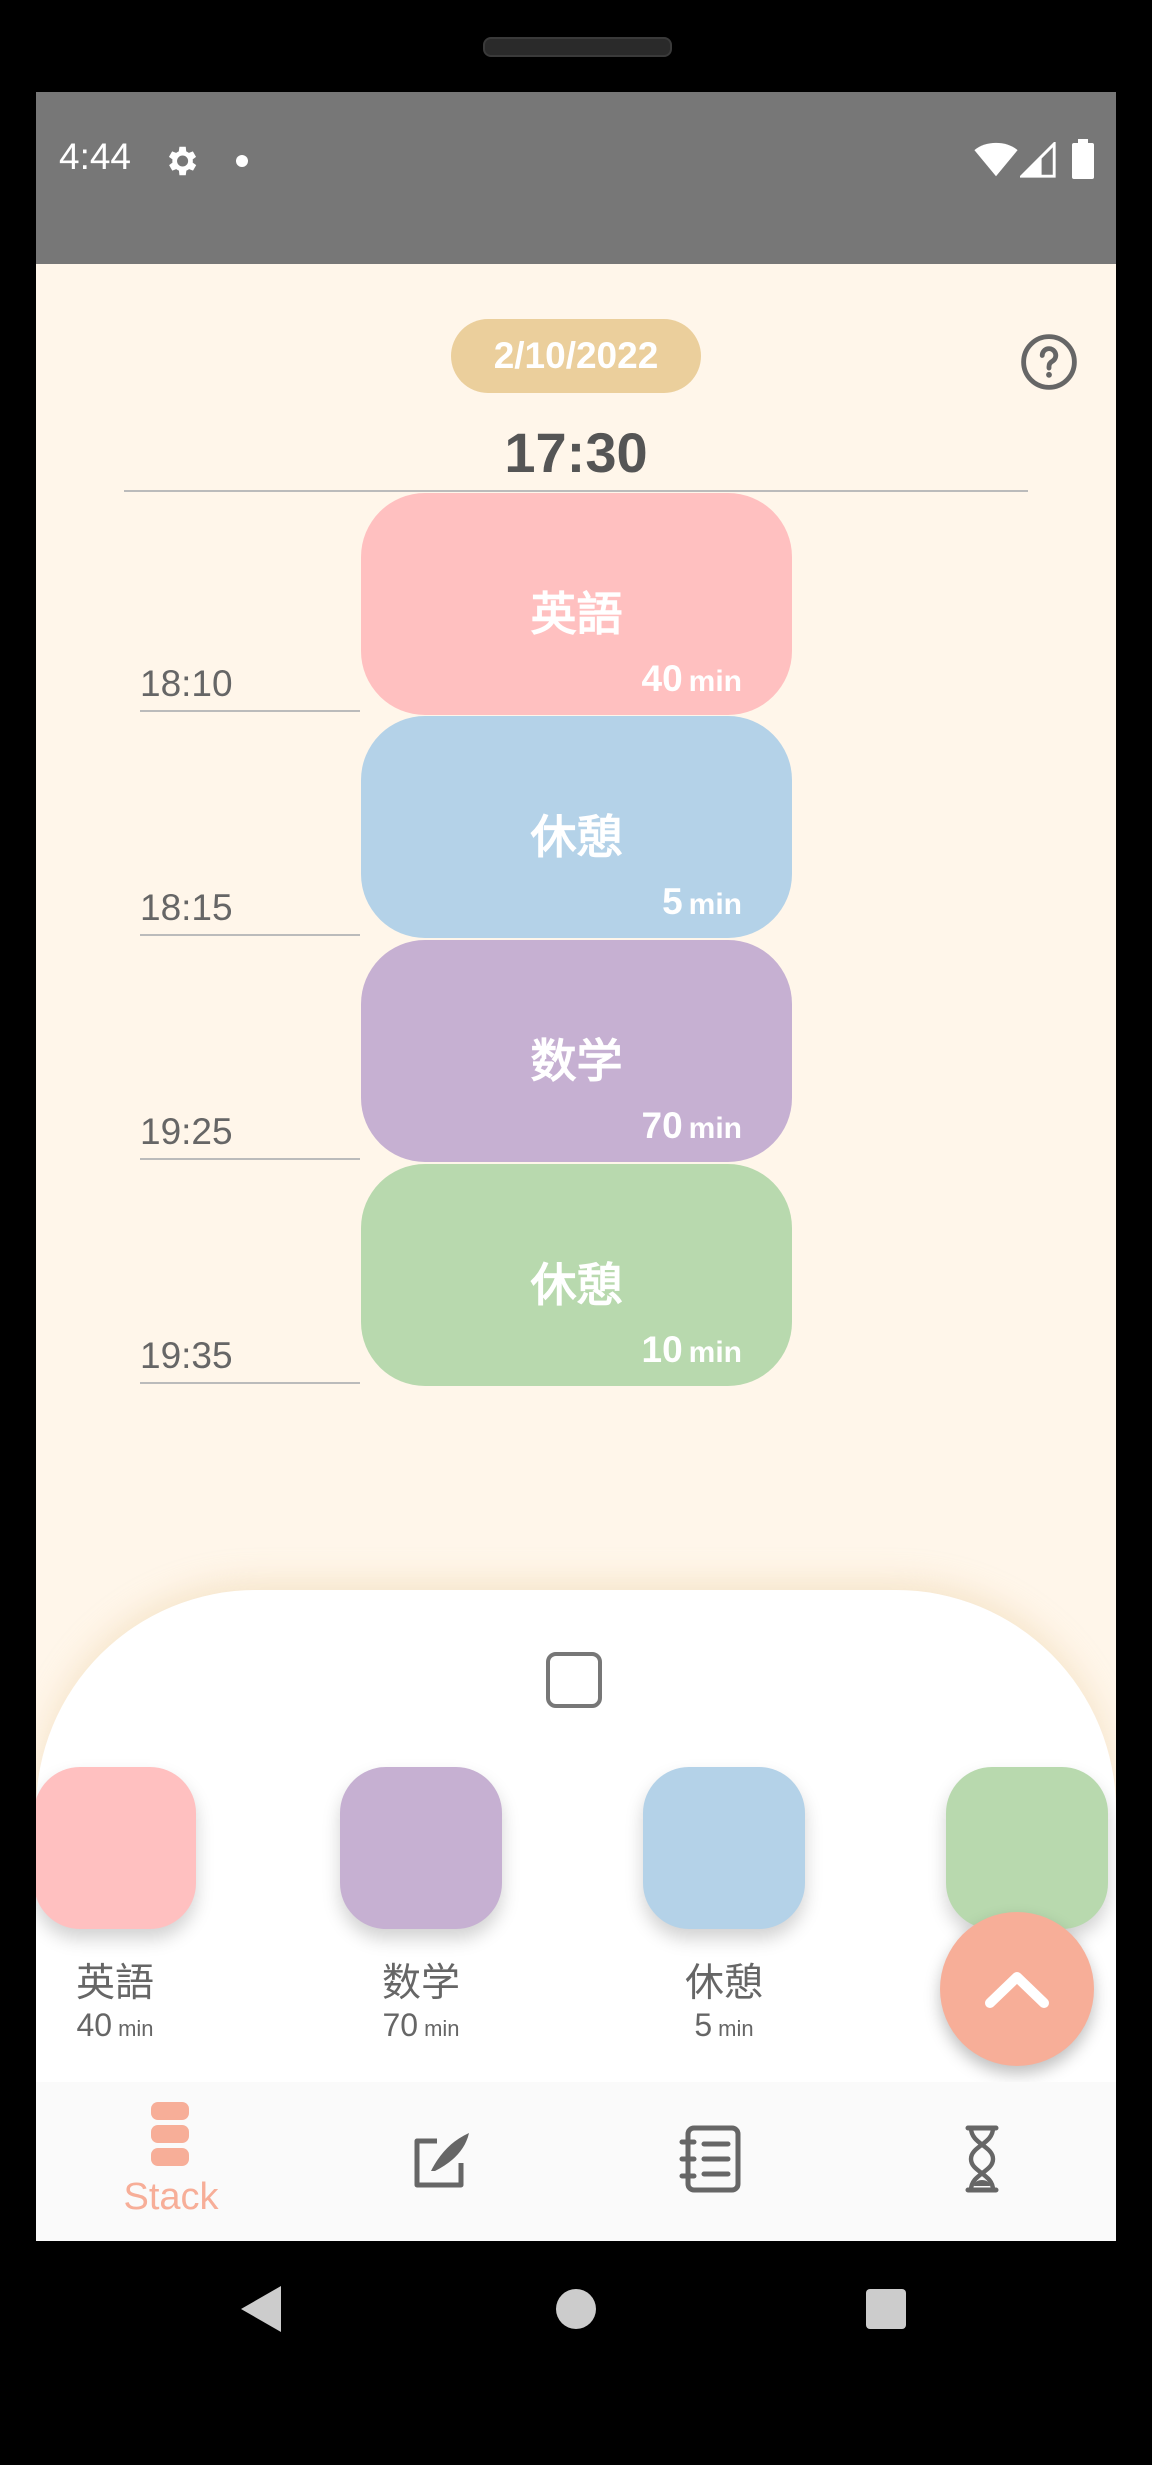 This screenshot has height=2465, width=1152. I want to click on timeline-block-math: 数学 70 min, so click(576, 1051).